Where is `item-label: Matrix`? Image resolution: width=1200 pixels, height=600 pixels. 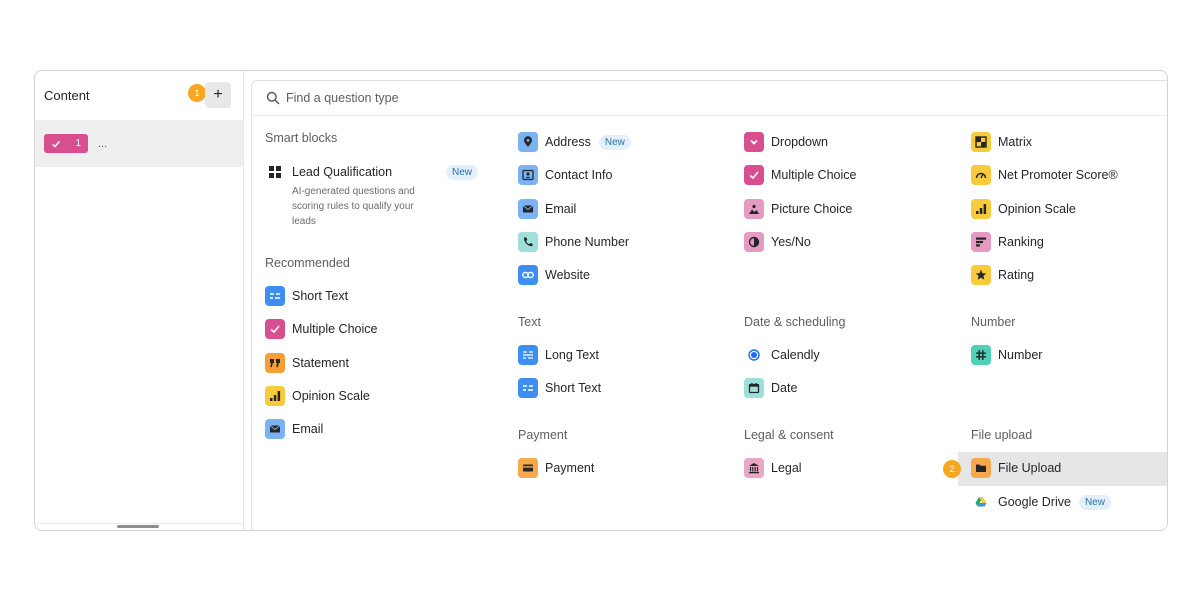
item-label: Matrix is located at coordinates (1015, 142).